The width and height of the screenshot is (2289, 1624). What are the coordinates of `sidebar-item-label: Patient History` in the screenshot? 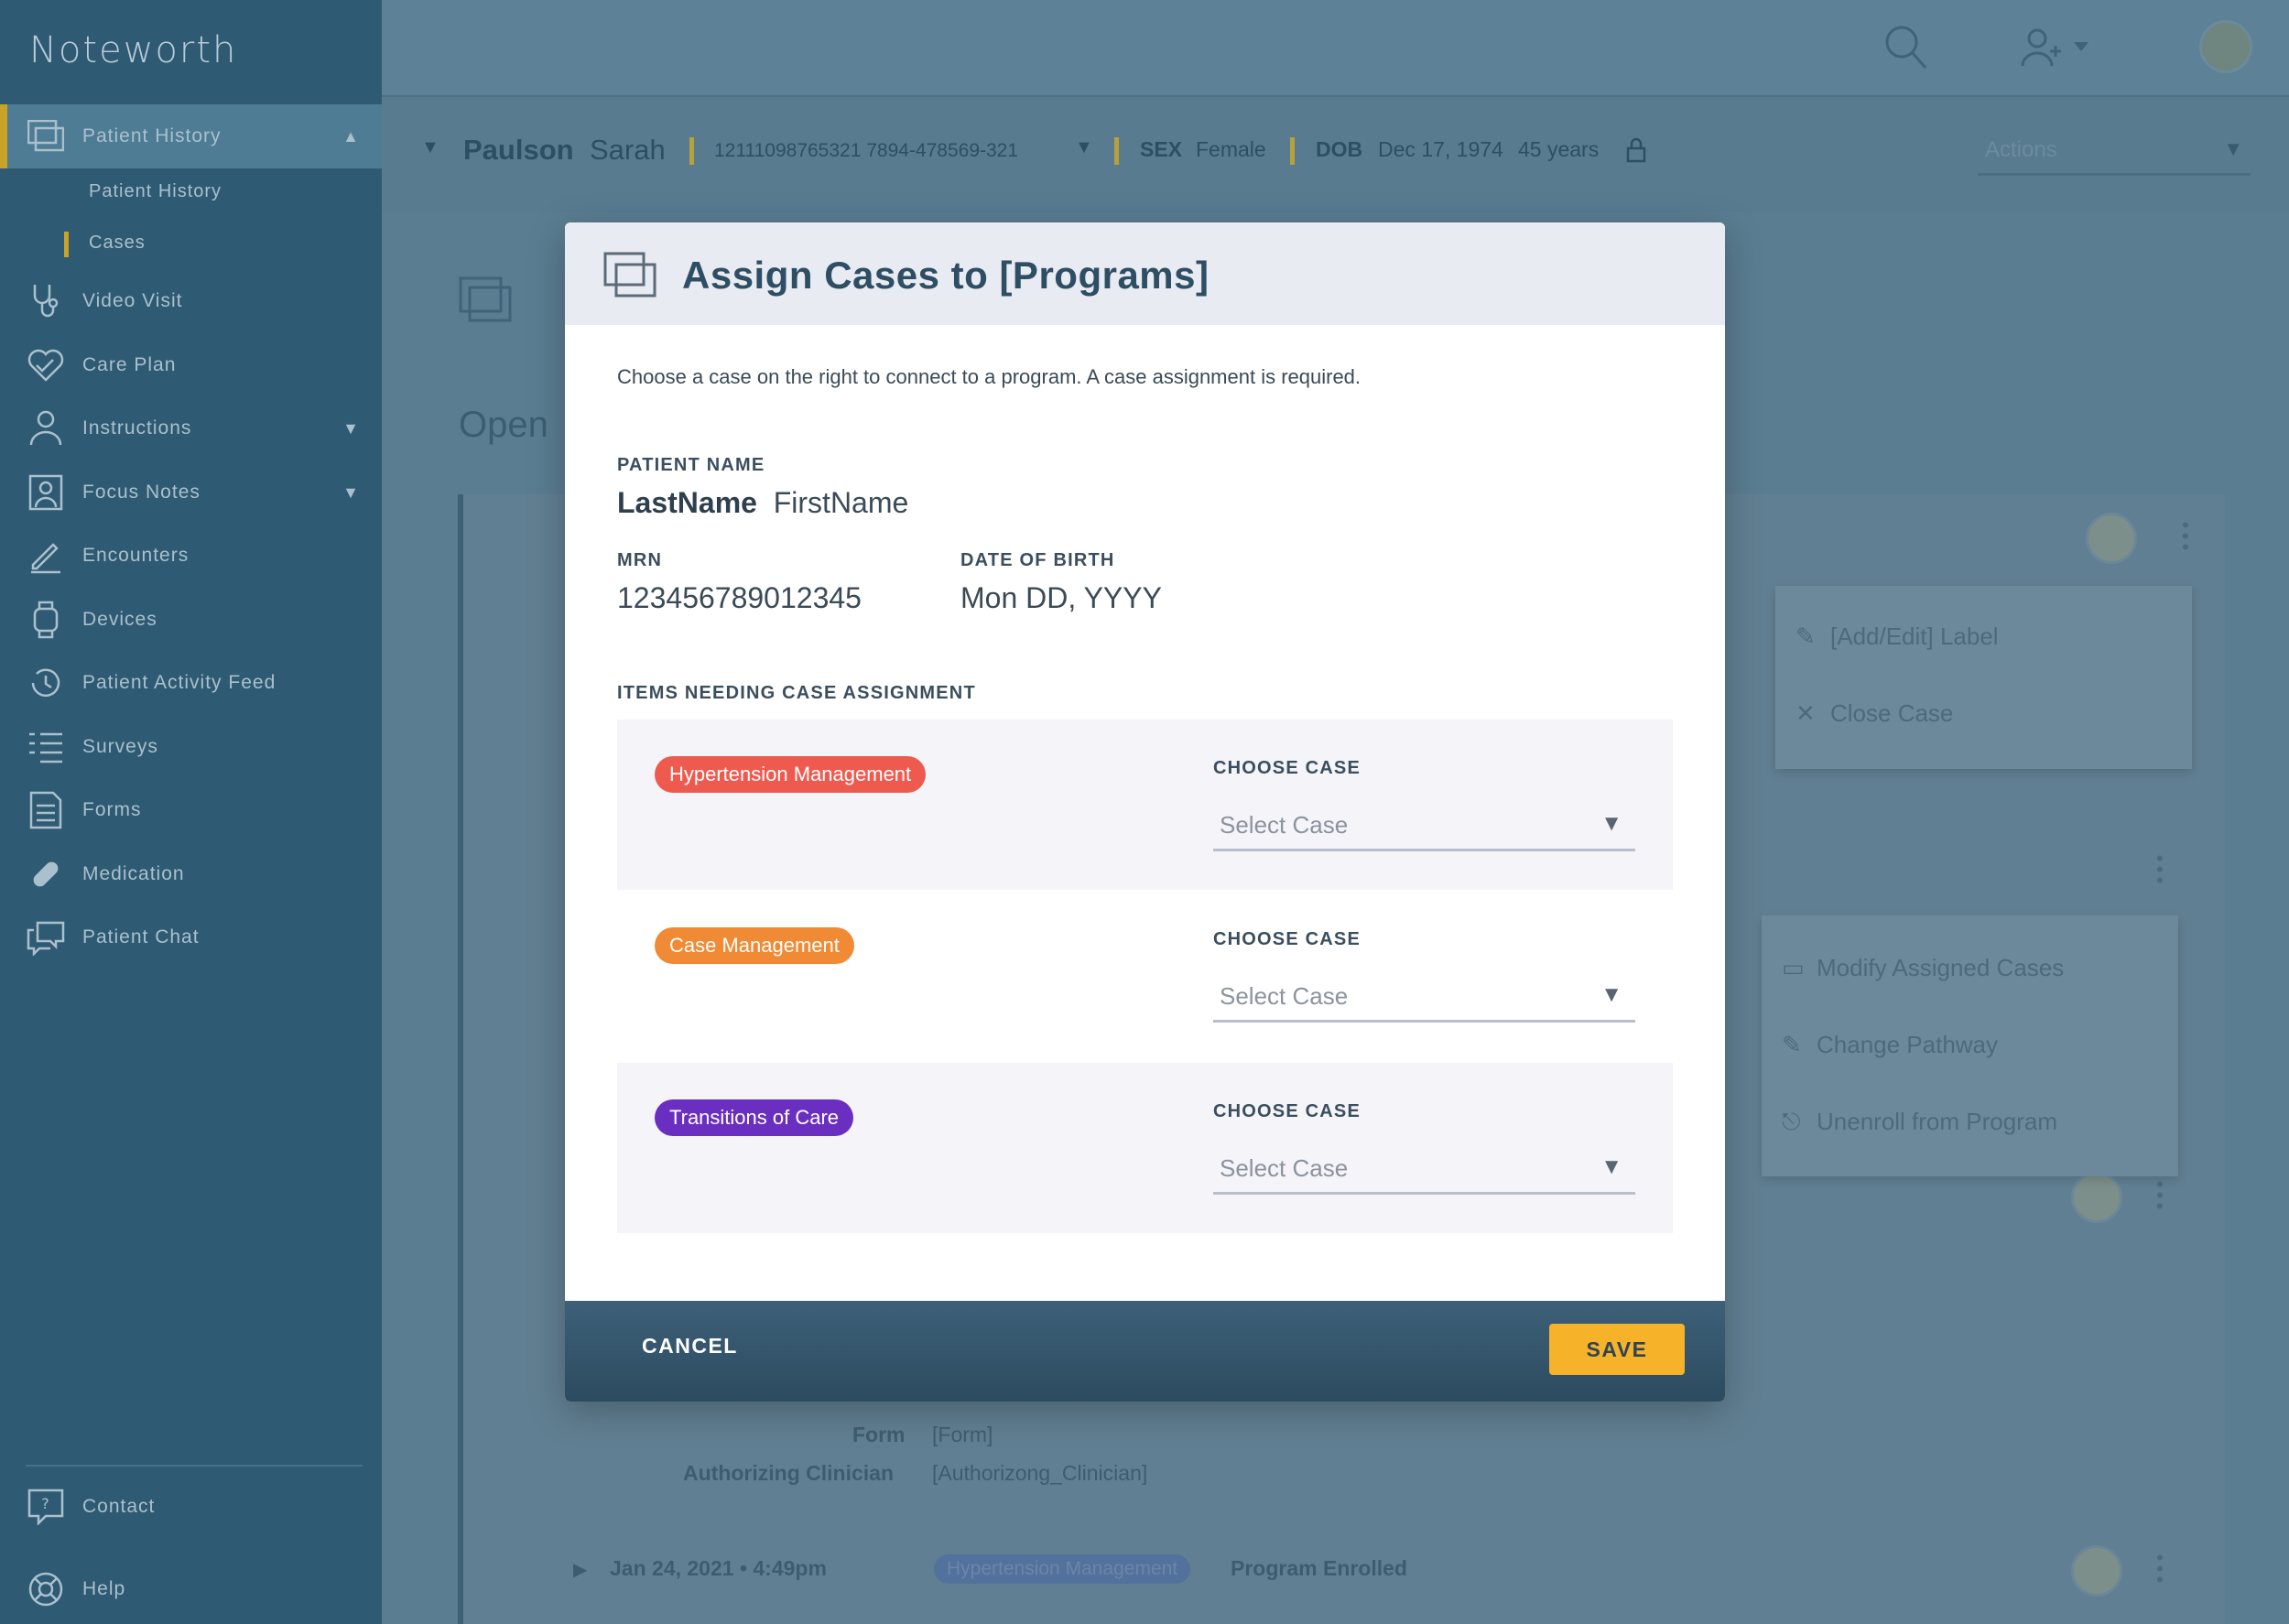 It's located at (152, 135).